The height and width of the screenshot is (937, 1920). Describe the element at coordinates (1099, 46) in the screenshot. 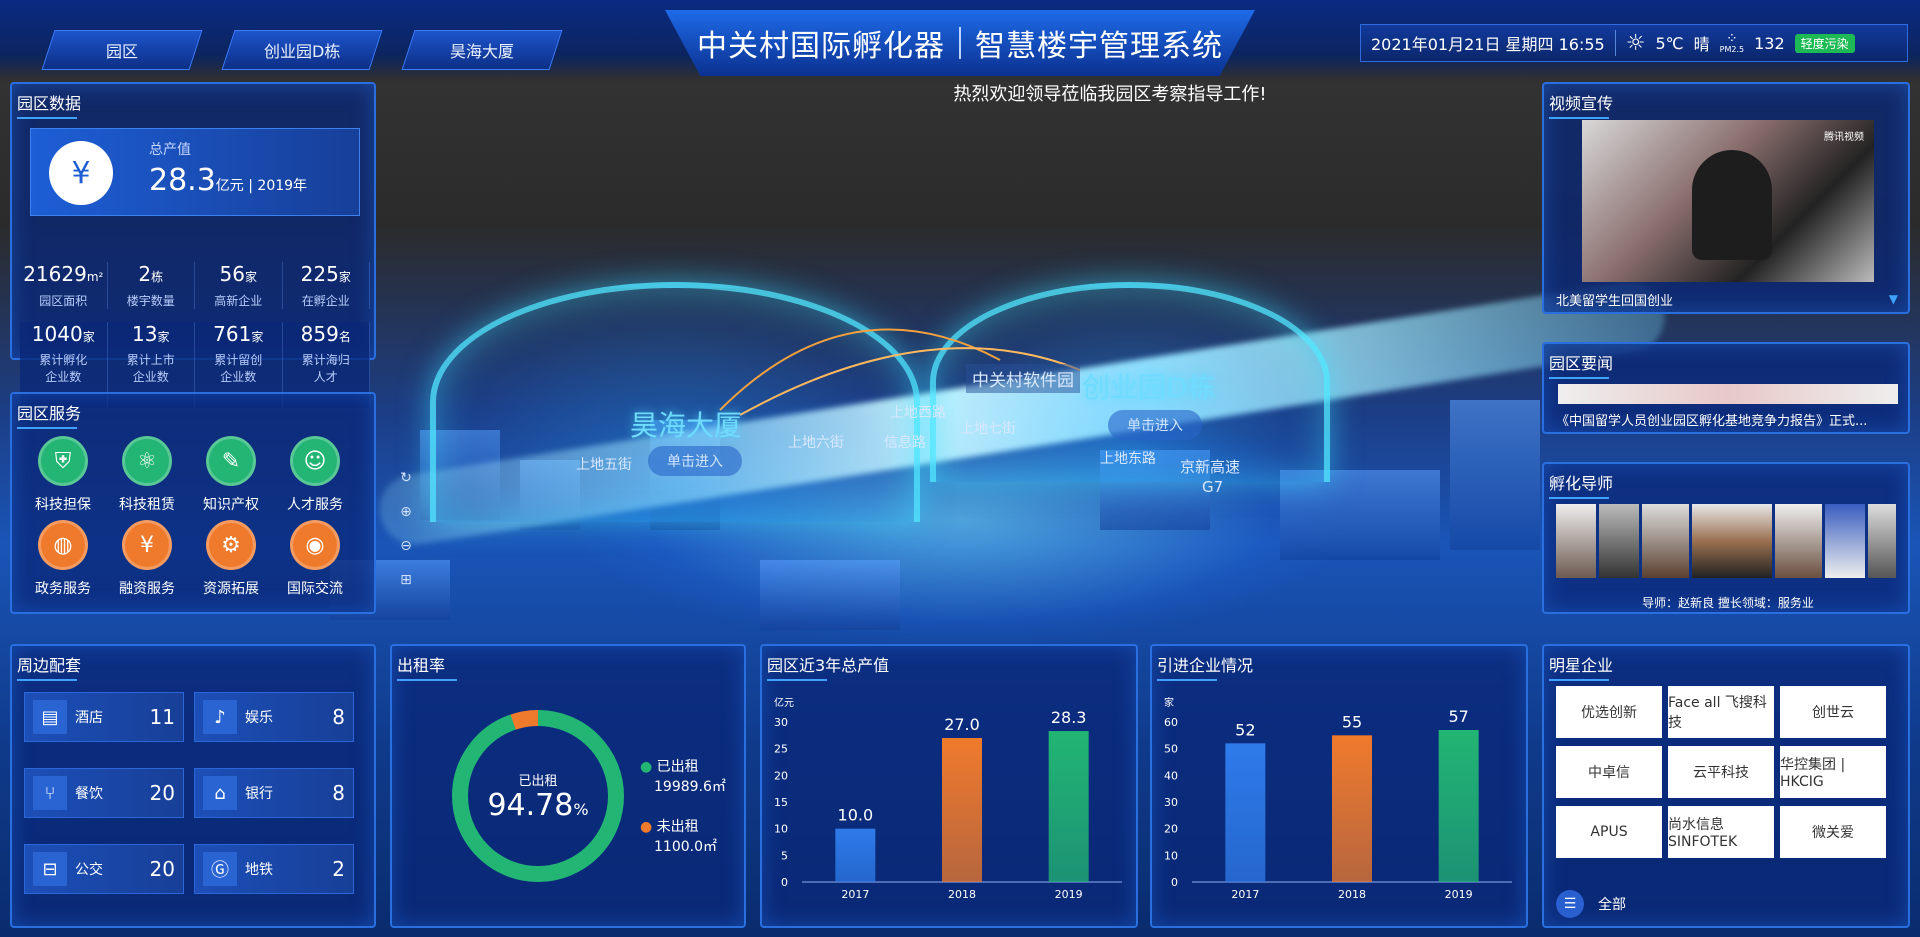

I see `title-right: 智慧楼宇管理系统` at that location.